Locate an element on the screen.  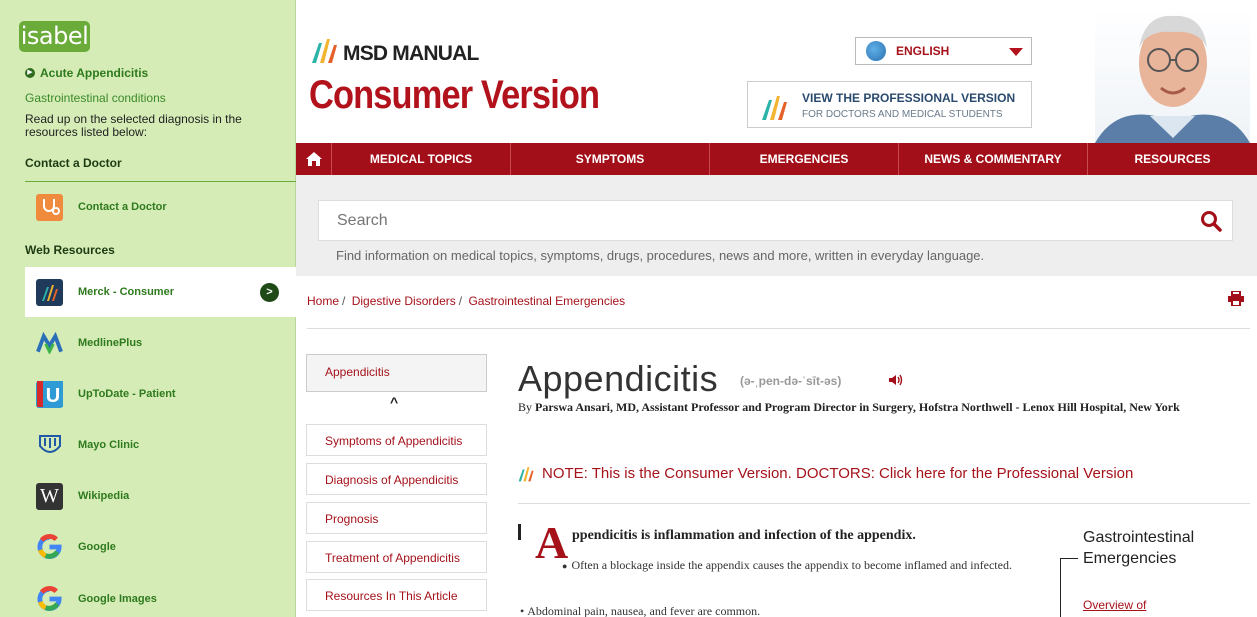
chevron-right-icon: ▶ is located at coordinates (30, 73).